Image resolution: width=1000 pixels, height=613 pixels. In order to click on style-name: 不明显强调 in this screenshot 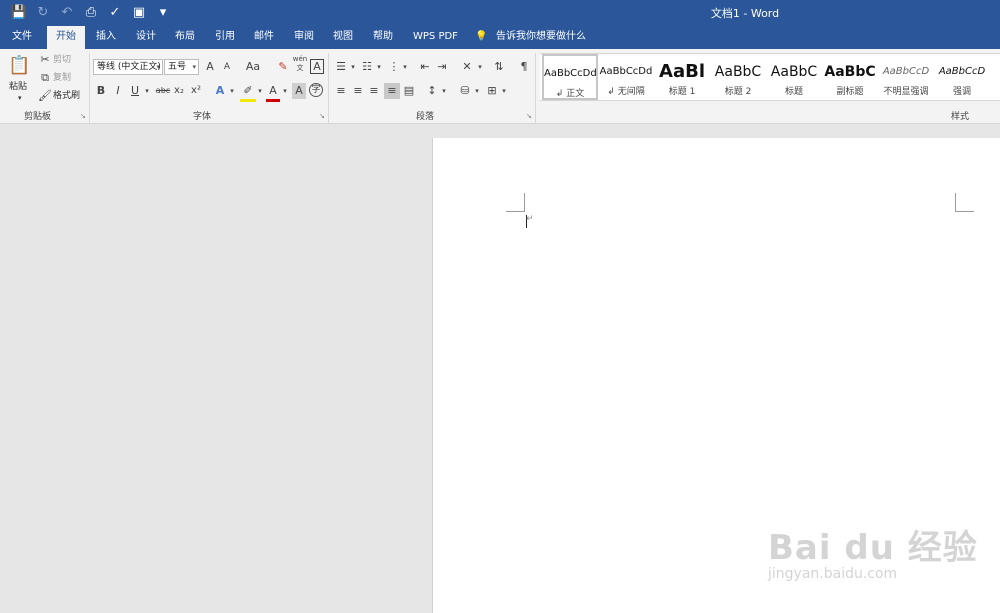, I will do `click(906, 92)`.